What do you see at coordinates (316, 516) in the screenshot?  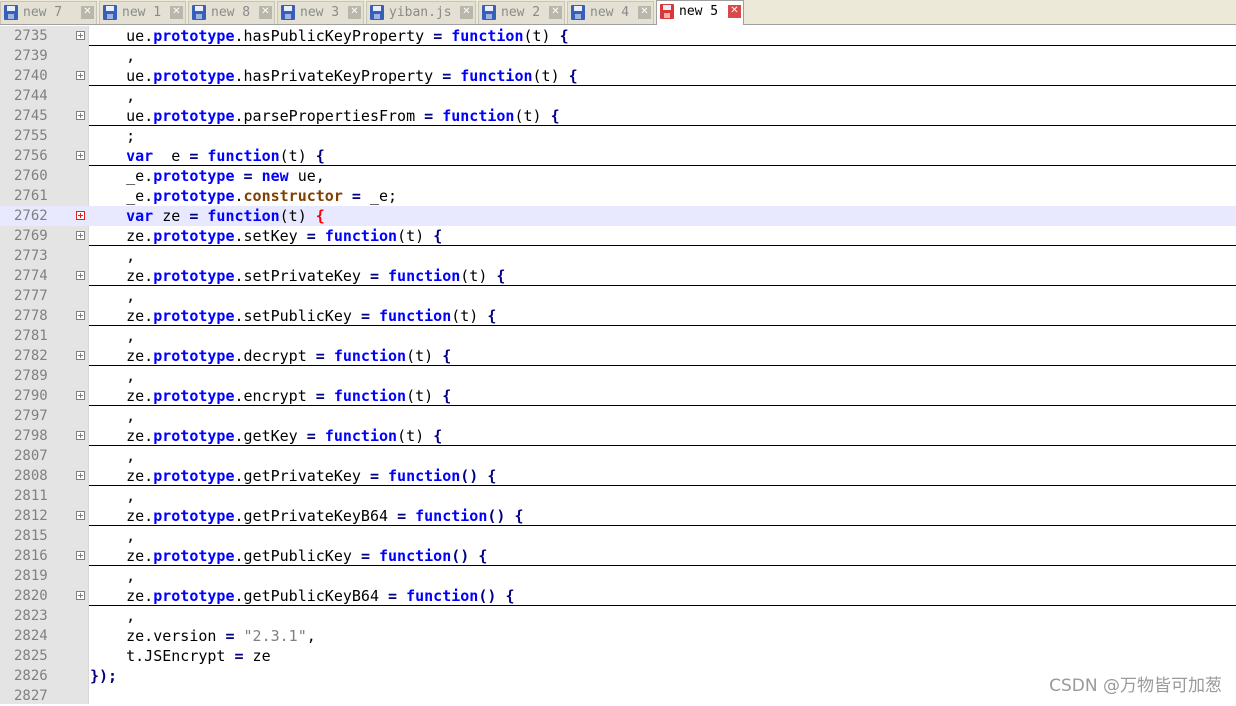 I see `code-token: .getPrivateKeyB64` at bounding box center [316, 516].